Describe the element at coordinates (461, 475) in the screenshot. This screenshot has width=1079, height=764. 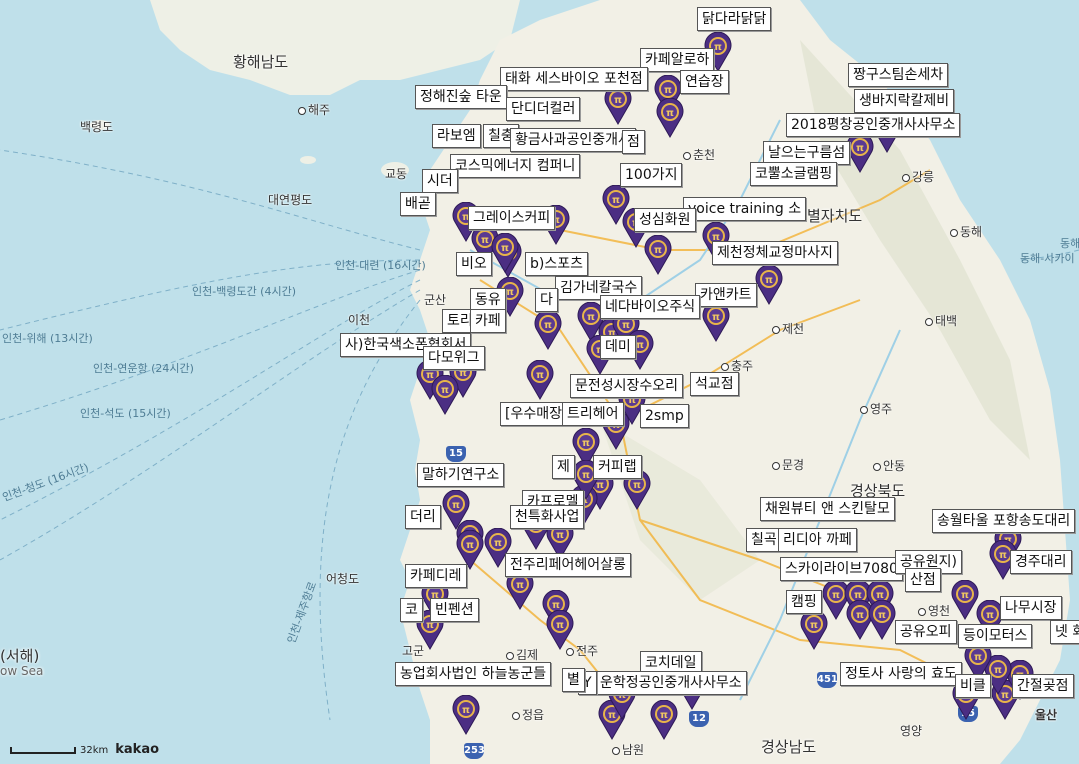
I see `place-label: 말하기연구소` at that location.